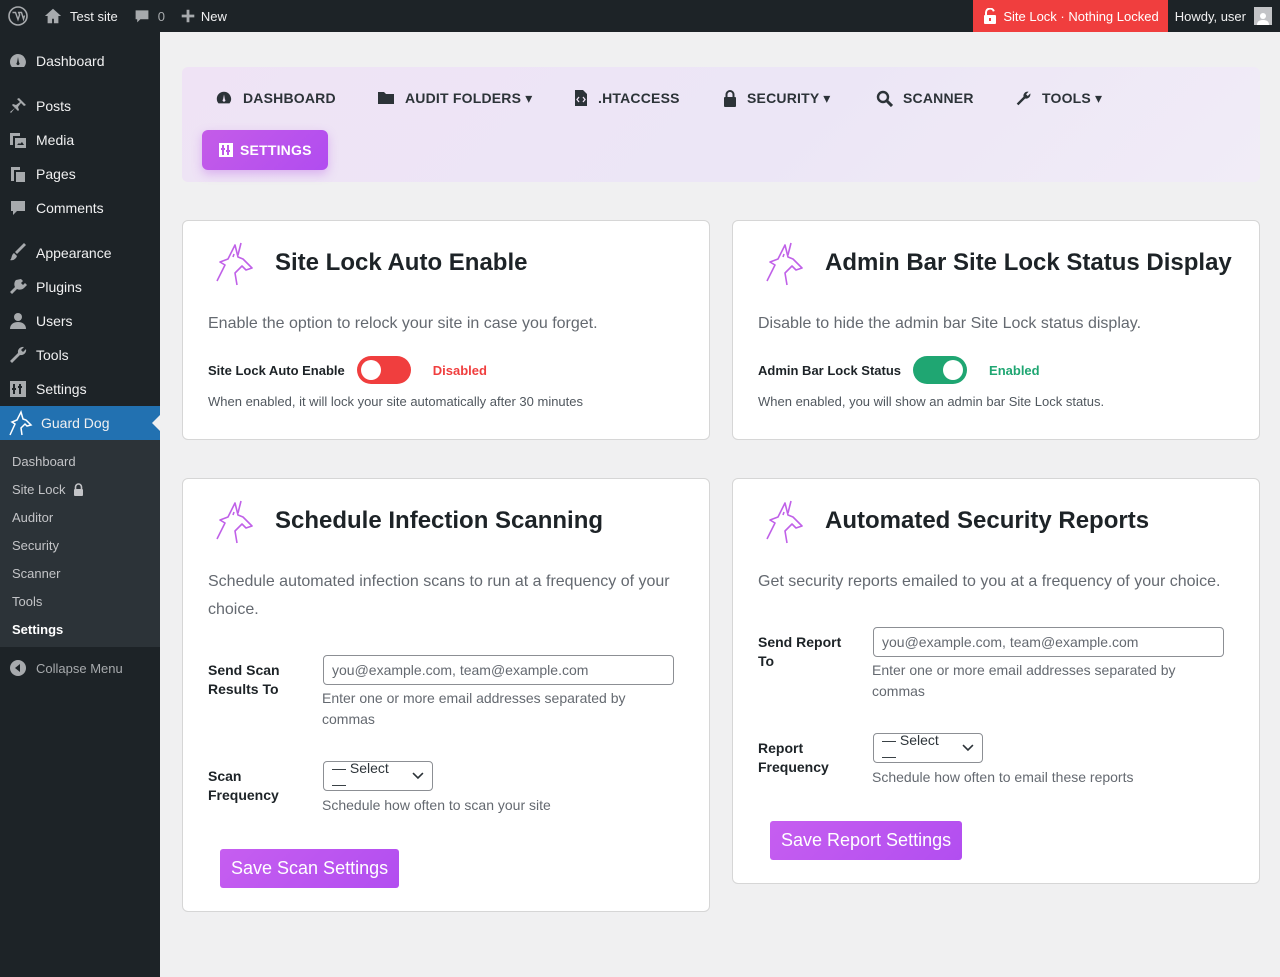 Image resolution: width=1280 pixels, height=977 pixels. I want to click on new-label: New, so click(213, 16).